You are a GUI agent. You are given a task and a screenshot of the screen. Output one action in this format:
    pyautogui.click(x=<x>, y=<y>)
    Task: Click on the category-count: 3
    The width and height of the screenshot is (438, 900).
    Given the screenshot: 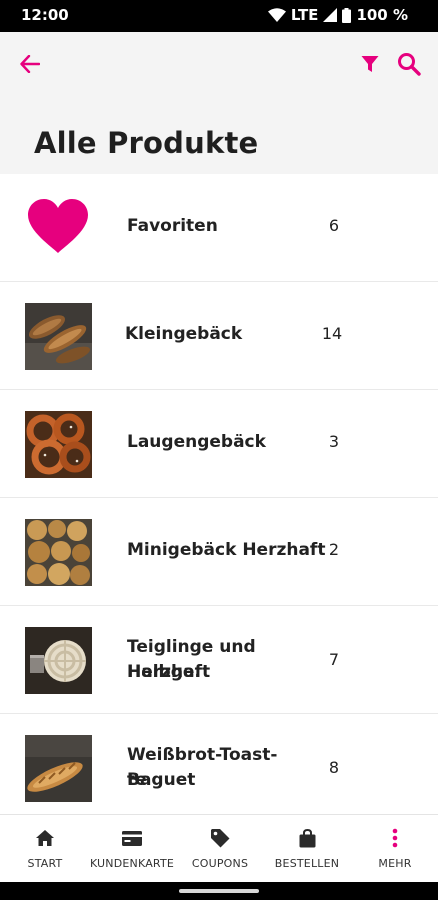 What is the action you would take?
    pyautogui.click(x=334, y=441)
    